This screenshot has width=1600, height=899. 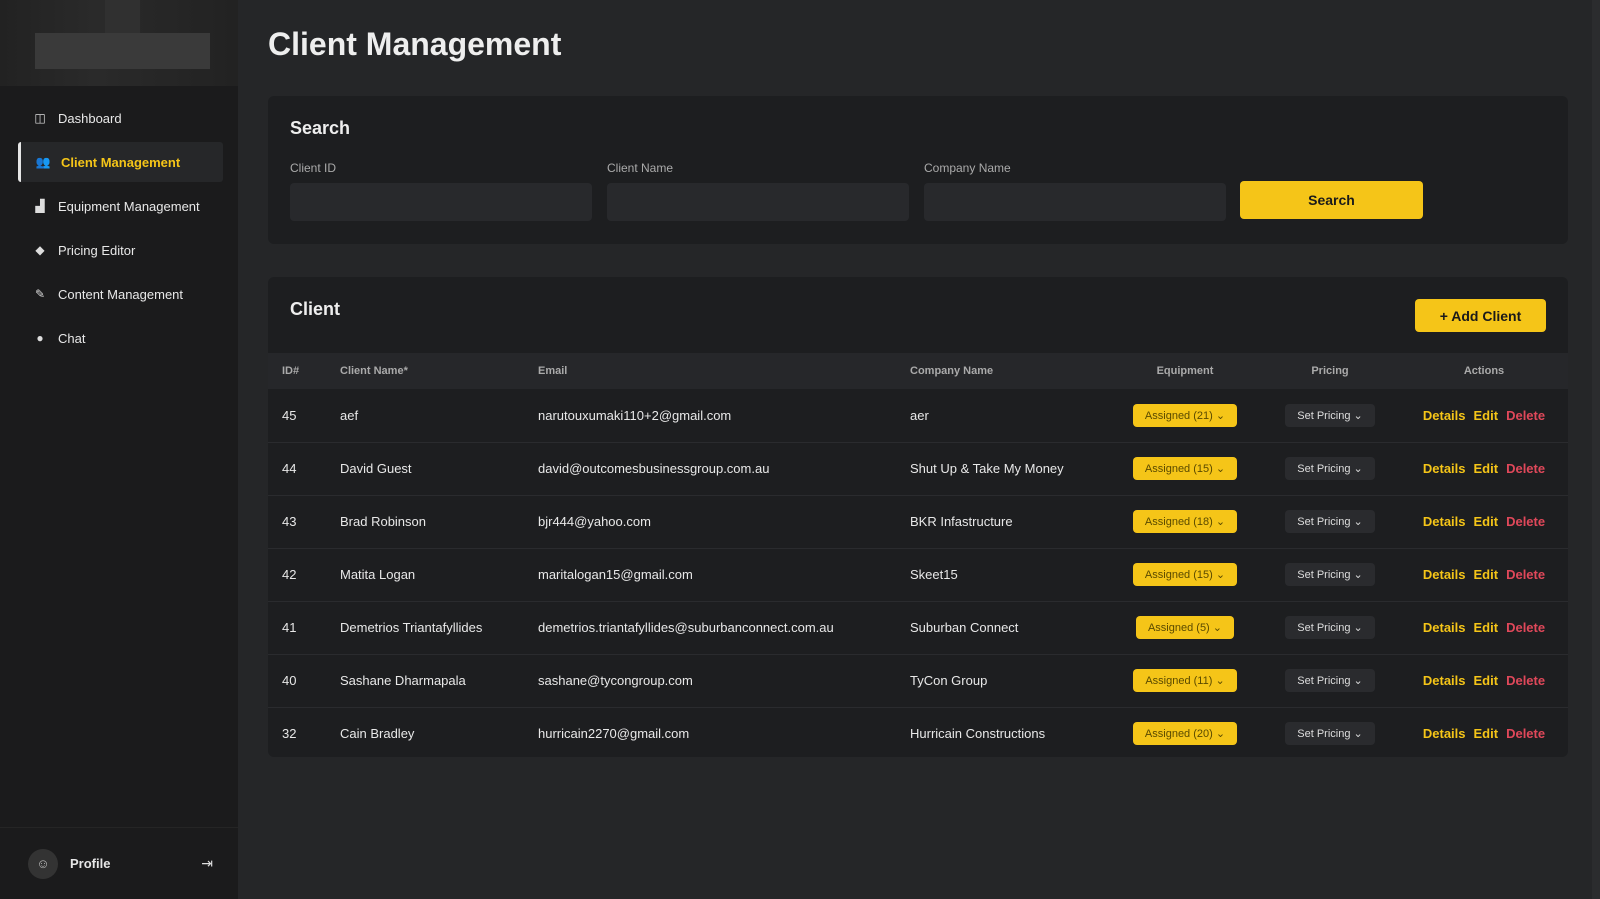 I want to click on profile-section: ☺ Profile ⇥, so click(x=119, y=863).